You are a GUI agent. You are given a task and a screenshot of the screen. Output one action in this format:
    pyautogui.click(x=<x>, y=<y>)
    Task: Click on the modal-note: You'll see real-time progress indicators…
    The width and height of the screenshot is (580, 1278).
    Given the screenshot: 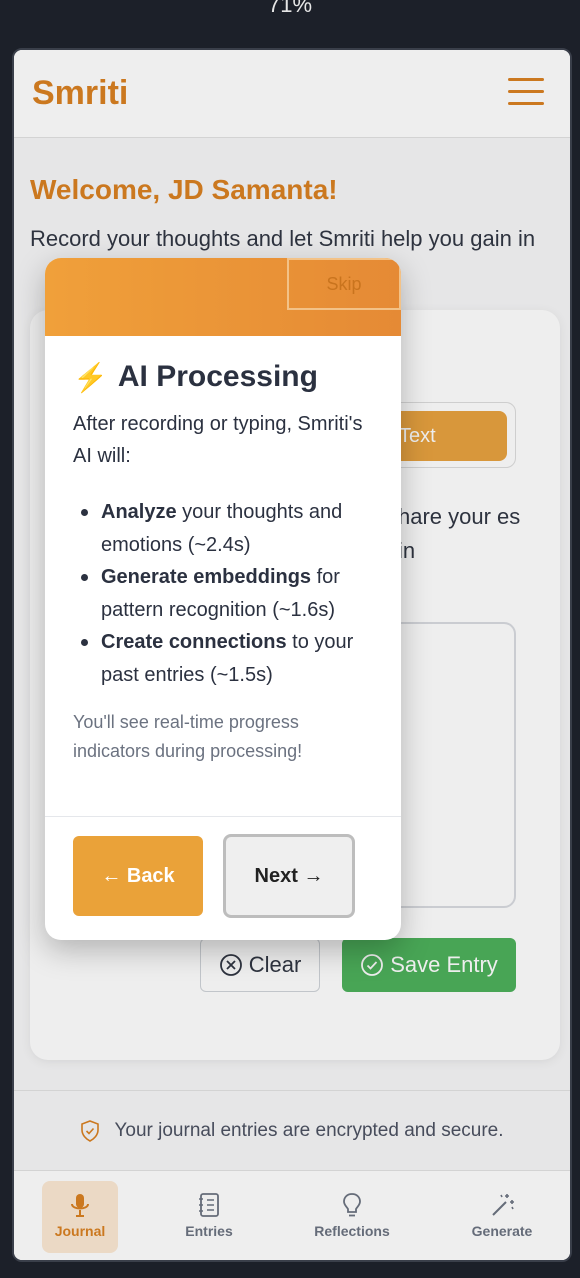 What is the action you would take?
    pyautogui.click(x=188, y=736)
    